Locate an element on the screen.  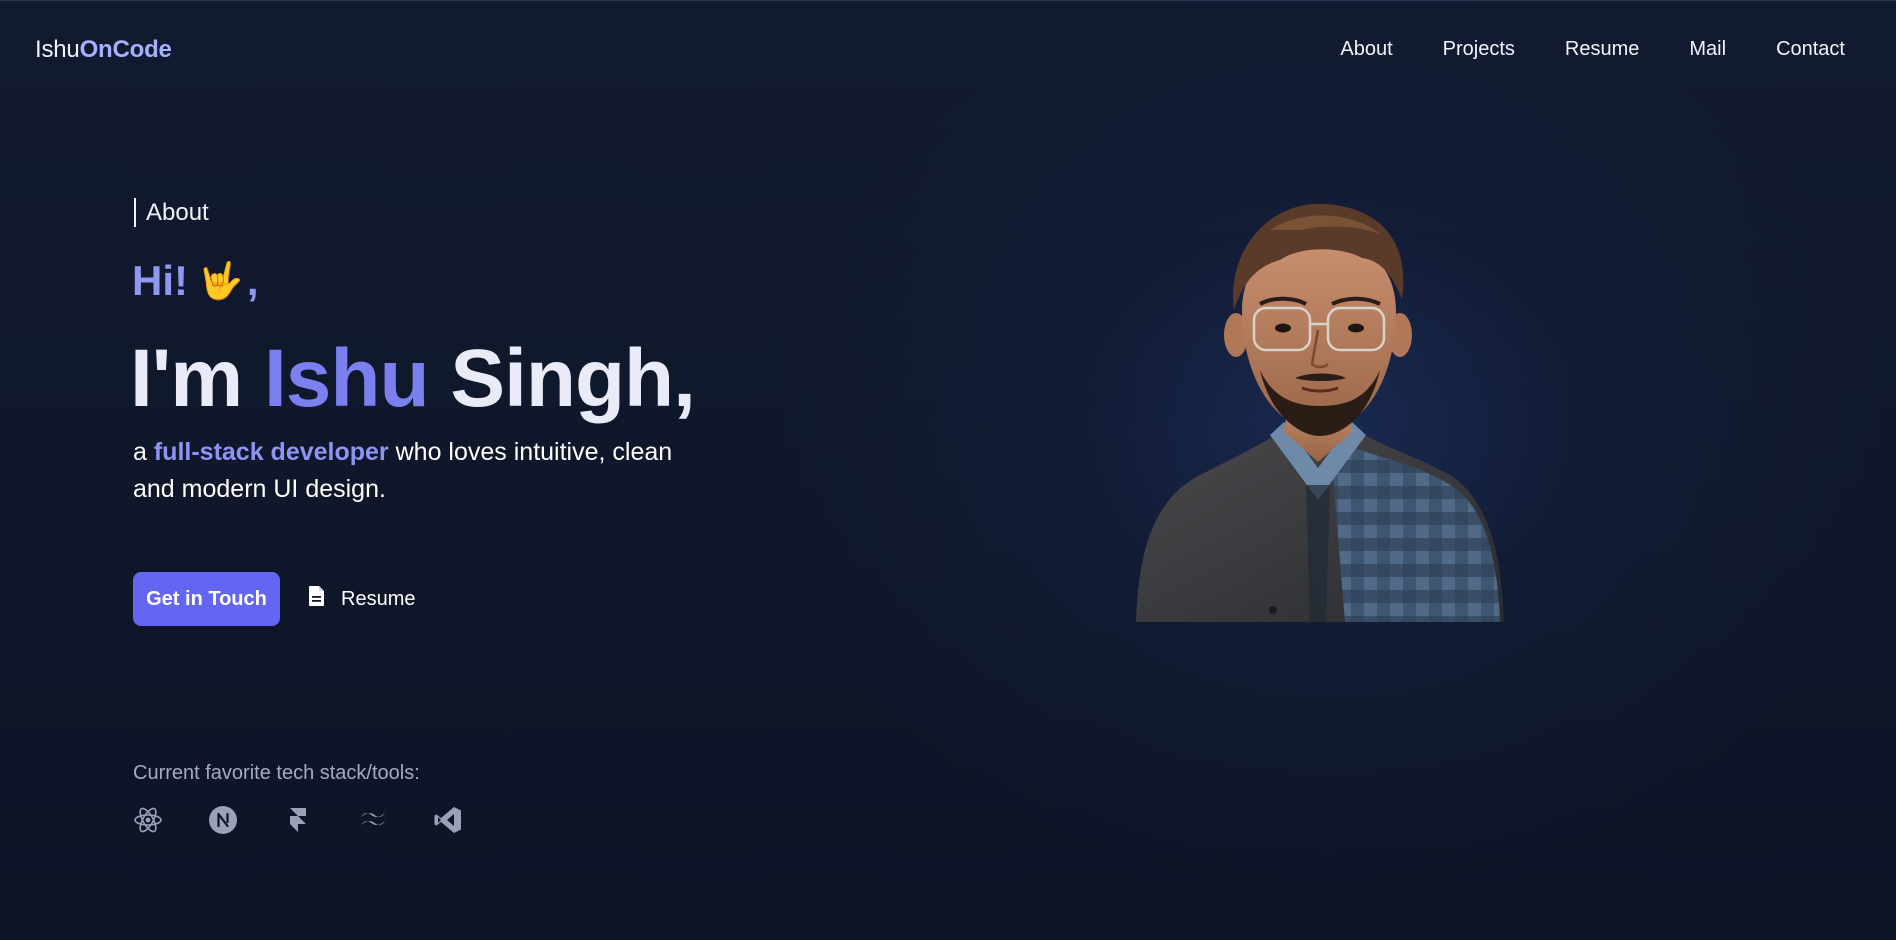
nextjs-icon is located at coordinates (223, 820).